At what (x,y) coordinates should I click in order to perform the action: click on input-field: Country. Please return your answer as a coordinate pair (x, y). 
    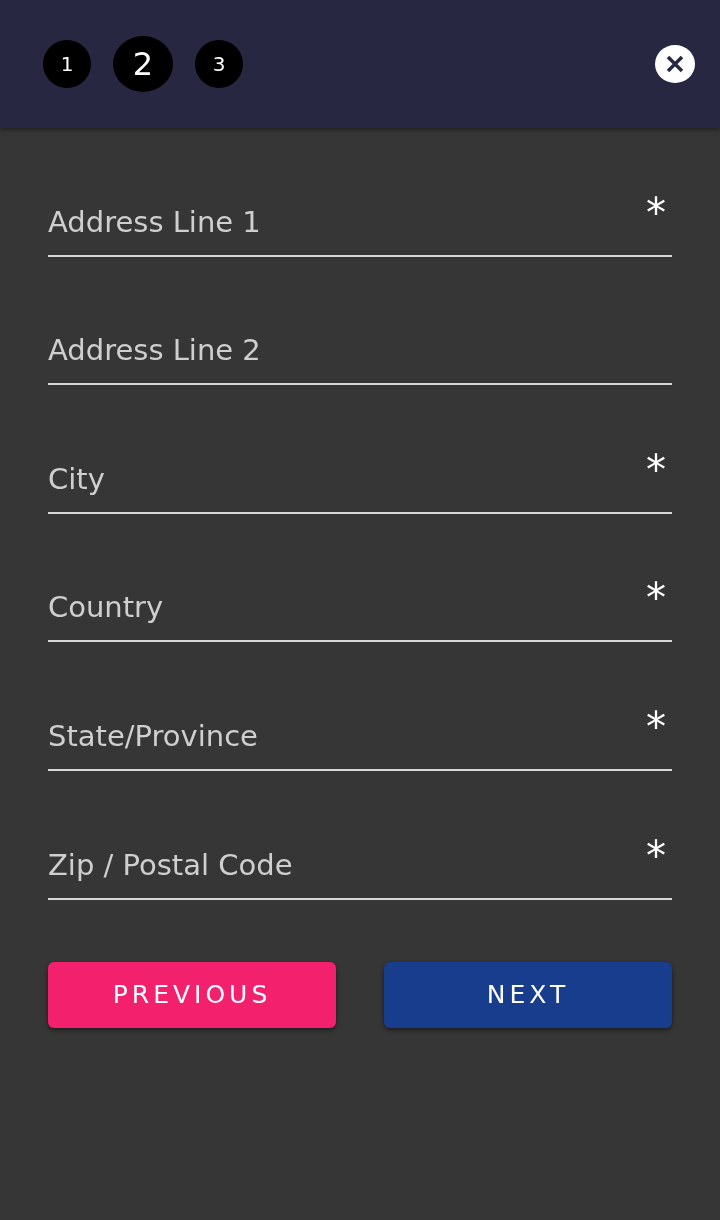
    Looking at the image, I should click on (347, 607).